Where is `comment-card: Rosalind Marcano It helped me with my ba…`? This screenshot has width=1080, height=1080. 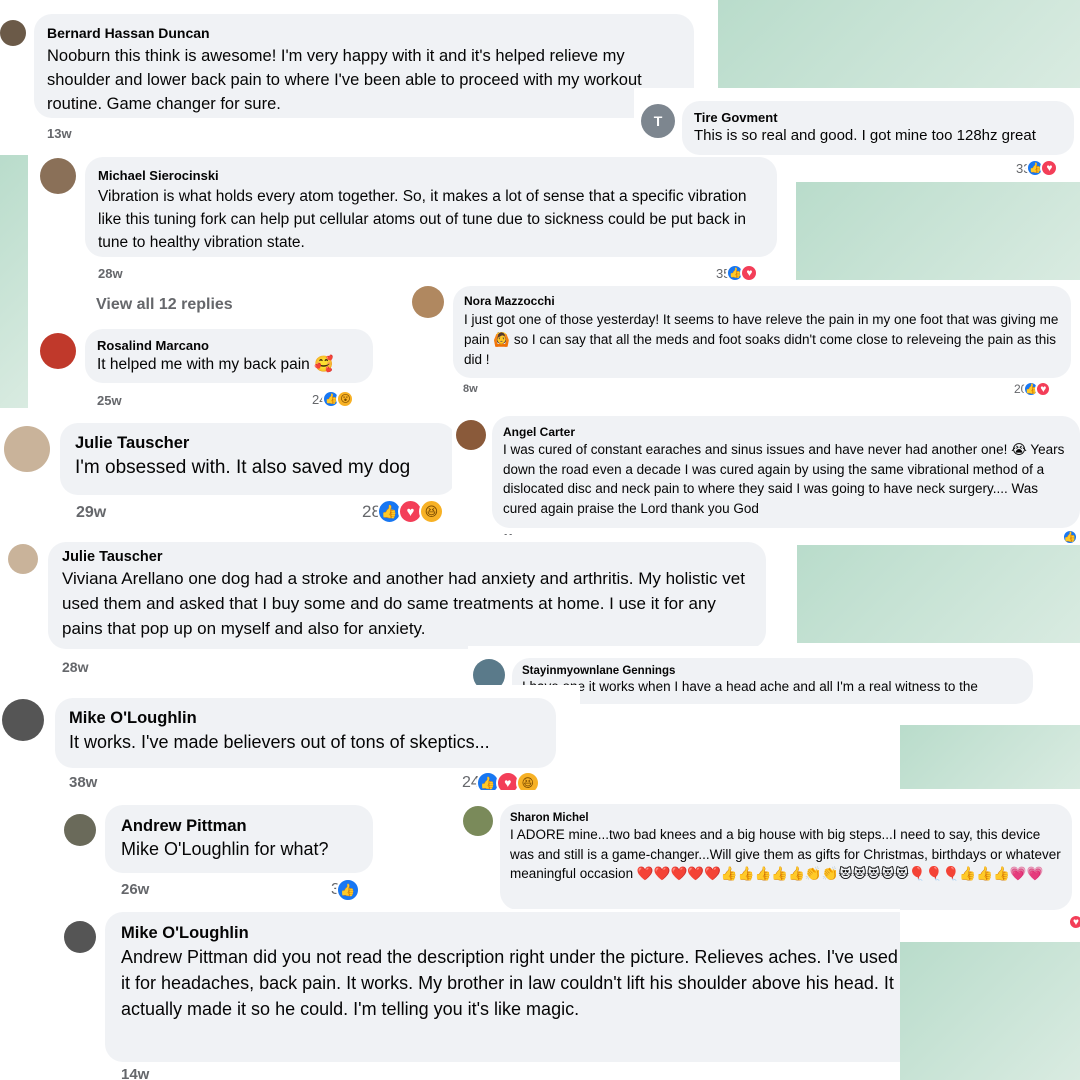
comment-card: Rosalind Marcano It helped me with my ba… is located at coordinates (218, 366).